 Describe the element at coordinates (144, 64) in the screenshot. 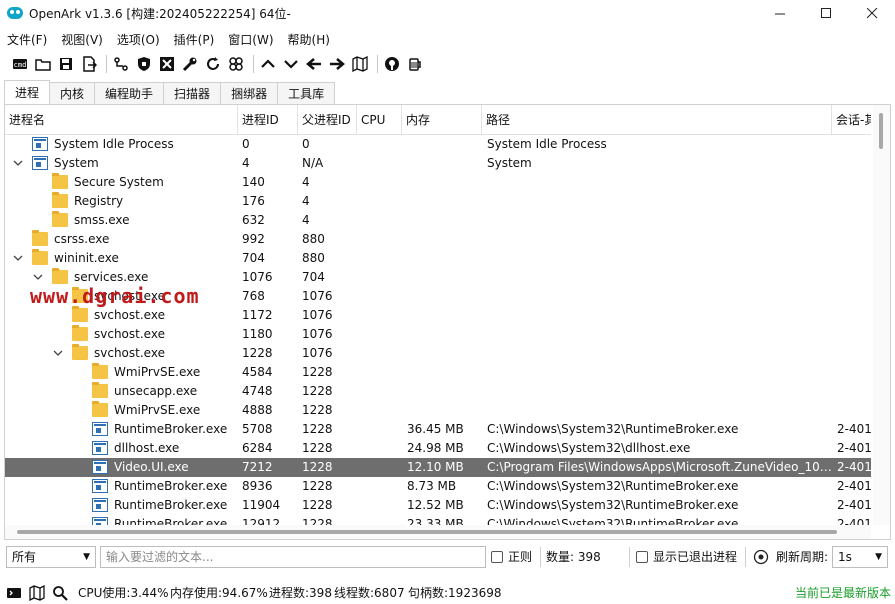

I see `shield-button` at that location.